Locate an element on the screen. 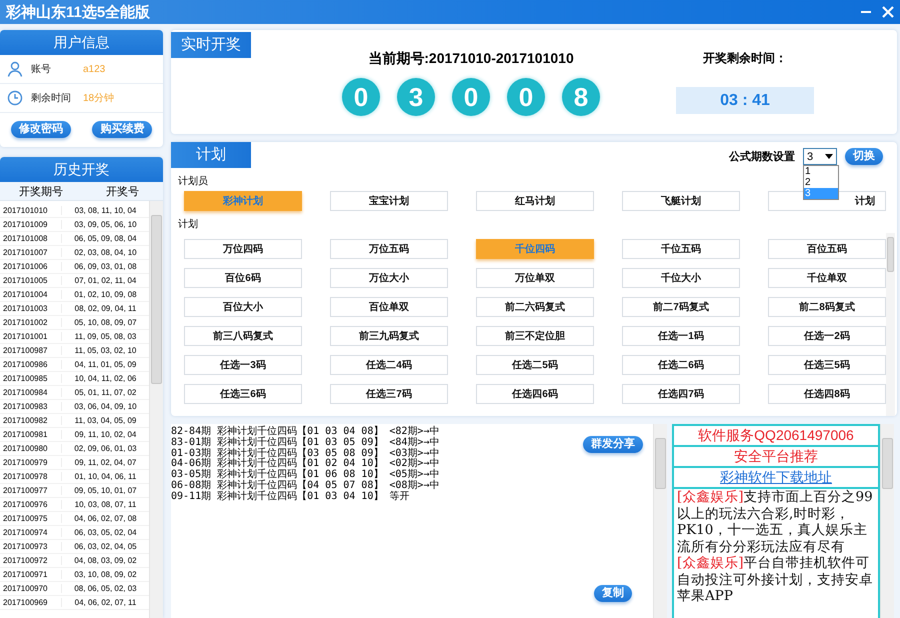 The width and height of the screenshot is (900, 618). plan-button: 百位大小 is located at coordinates (243, 307).